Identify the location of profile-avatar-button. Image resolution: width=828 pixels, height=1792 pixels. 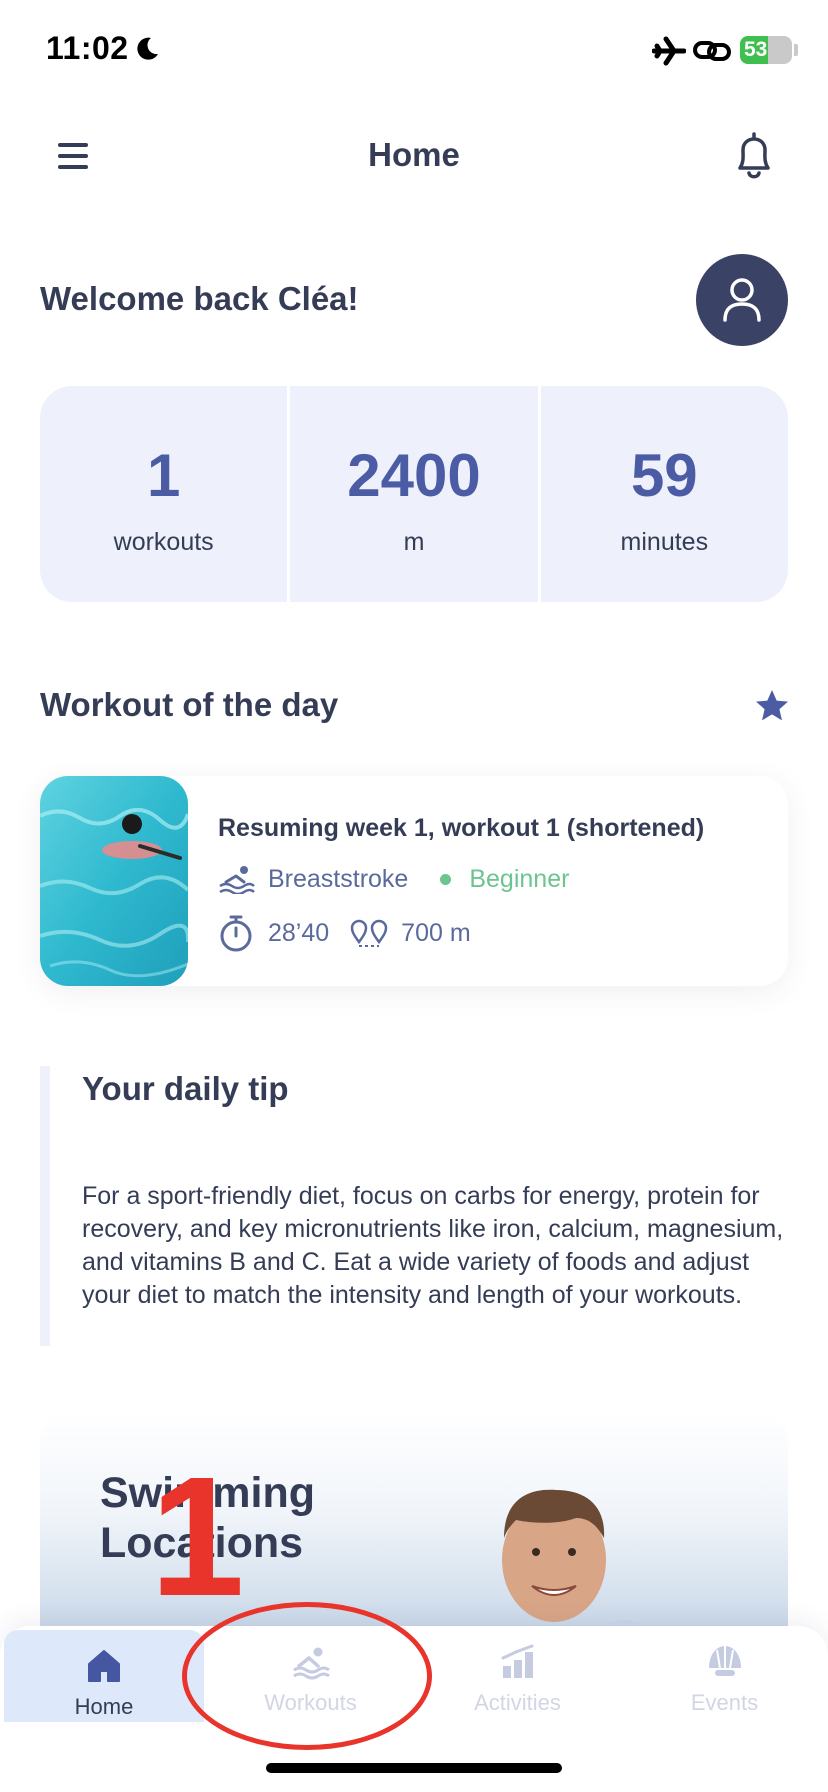
(742, 300).